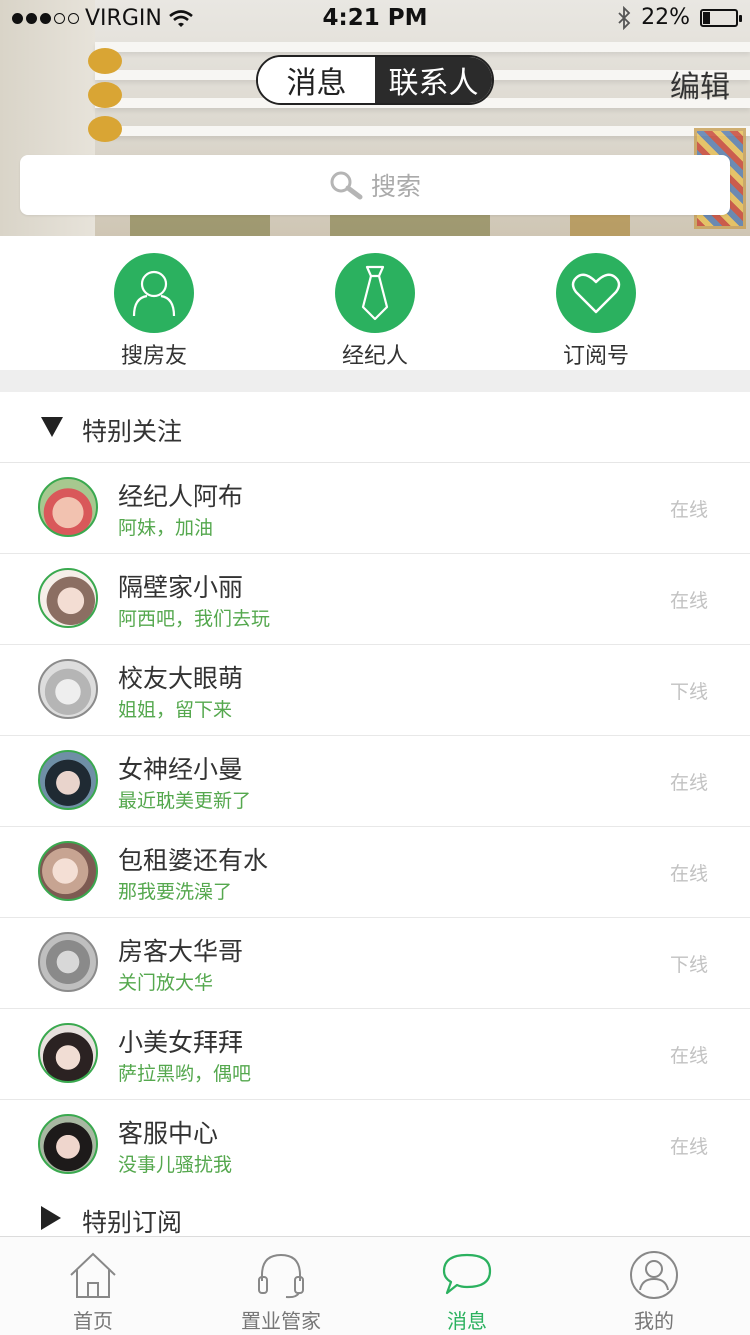 The image size is (750, 1335). I want to click on battery-level, so click(706, 17).